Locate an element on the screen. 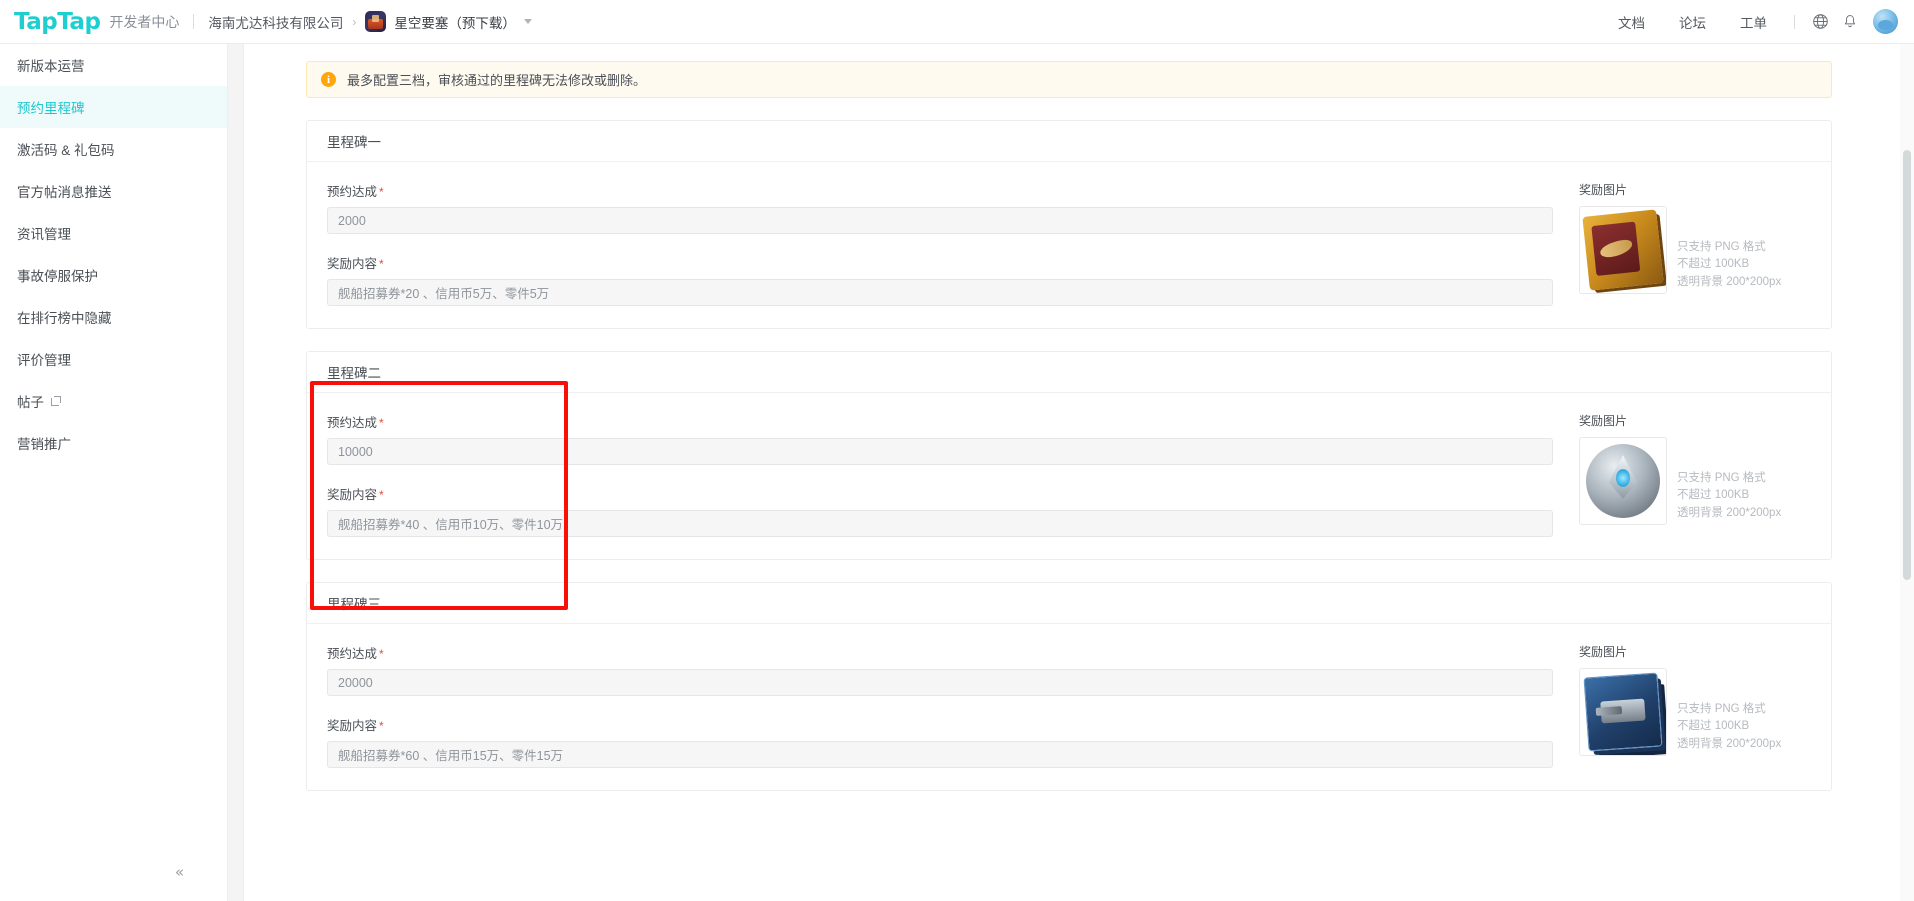 This screenshot has width=1914, height=901. target-field-block: 预约达成 * 2000 is located at coordinates (940, 207).